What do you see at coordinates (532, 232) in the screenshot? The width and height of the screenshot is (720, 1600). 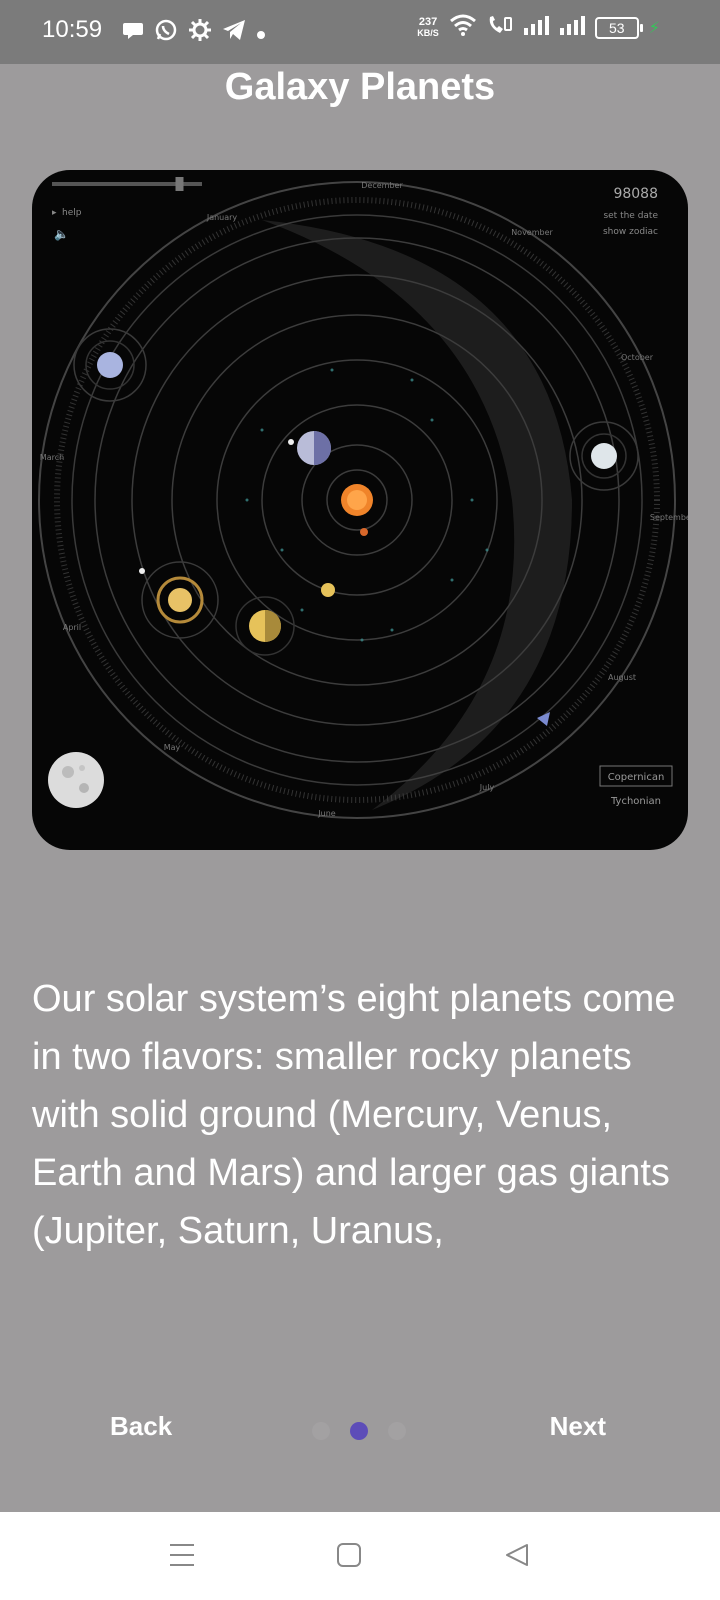 I see `svg-text: November` at bounding box center [532, 232].